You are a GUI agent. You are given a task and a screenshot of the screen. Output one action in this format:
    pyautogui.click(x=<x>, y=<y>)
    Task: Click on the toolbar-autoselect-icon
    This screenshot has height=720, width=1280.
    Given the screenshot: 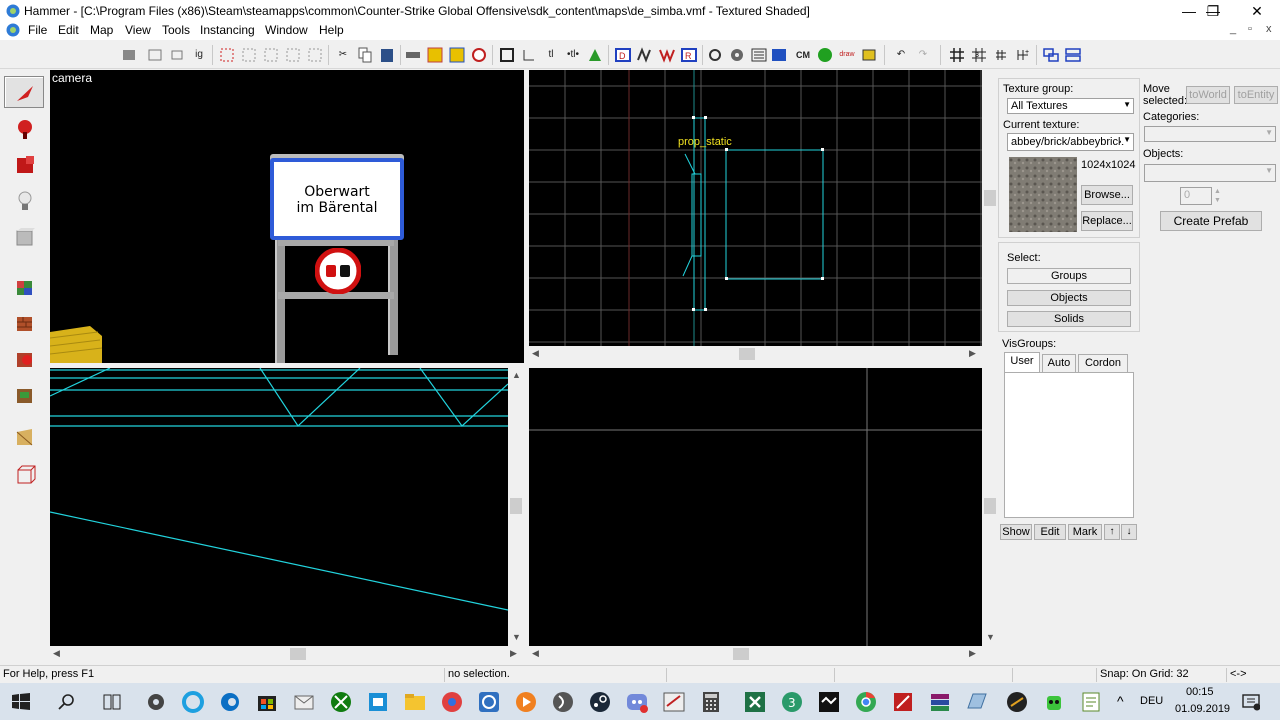 What is the action you would take?
    pyautogui.click(x=457, y=55)
    